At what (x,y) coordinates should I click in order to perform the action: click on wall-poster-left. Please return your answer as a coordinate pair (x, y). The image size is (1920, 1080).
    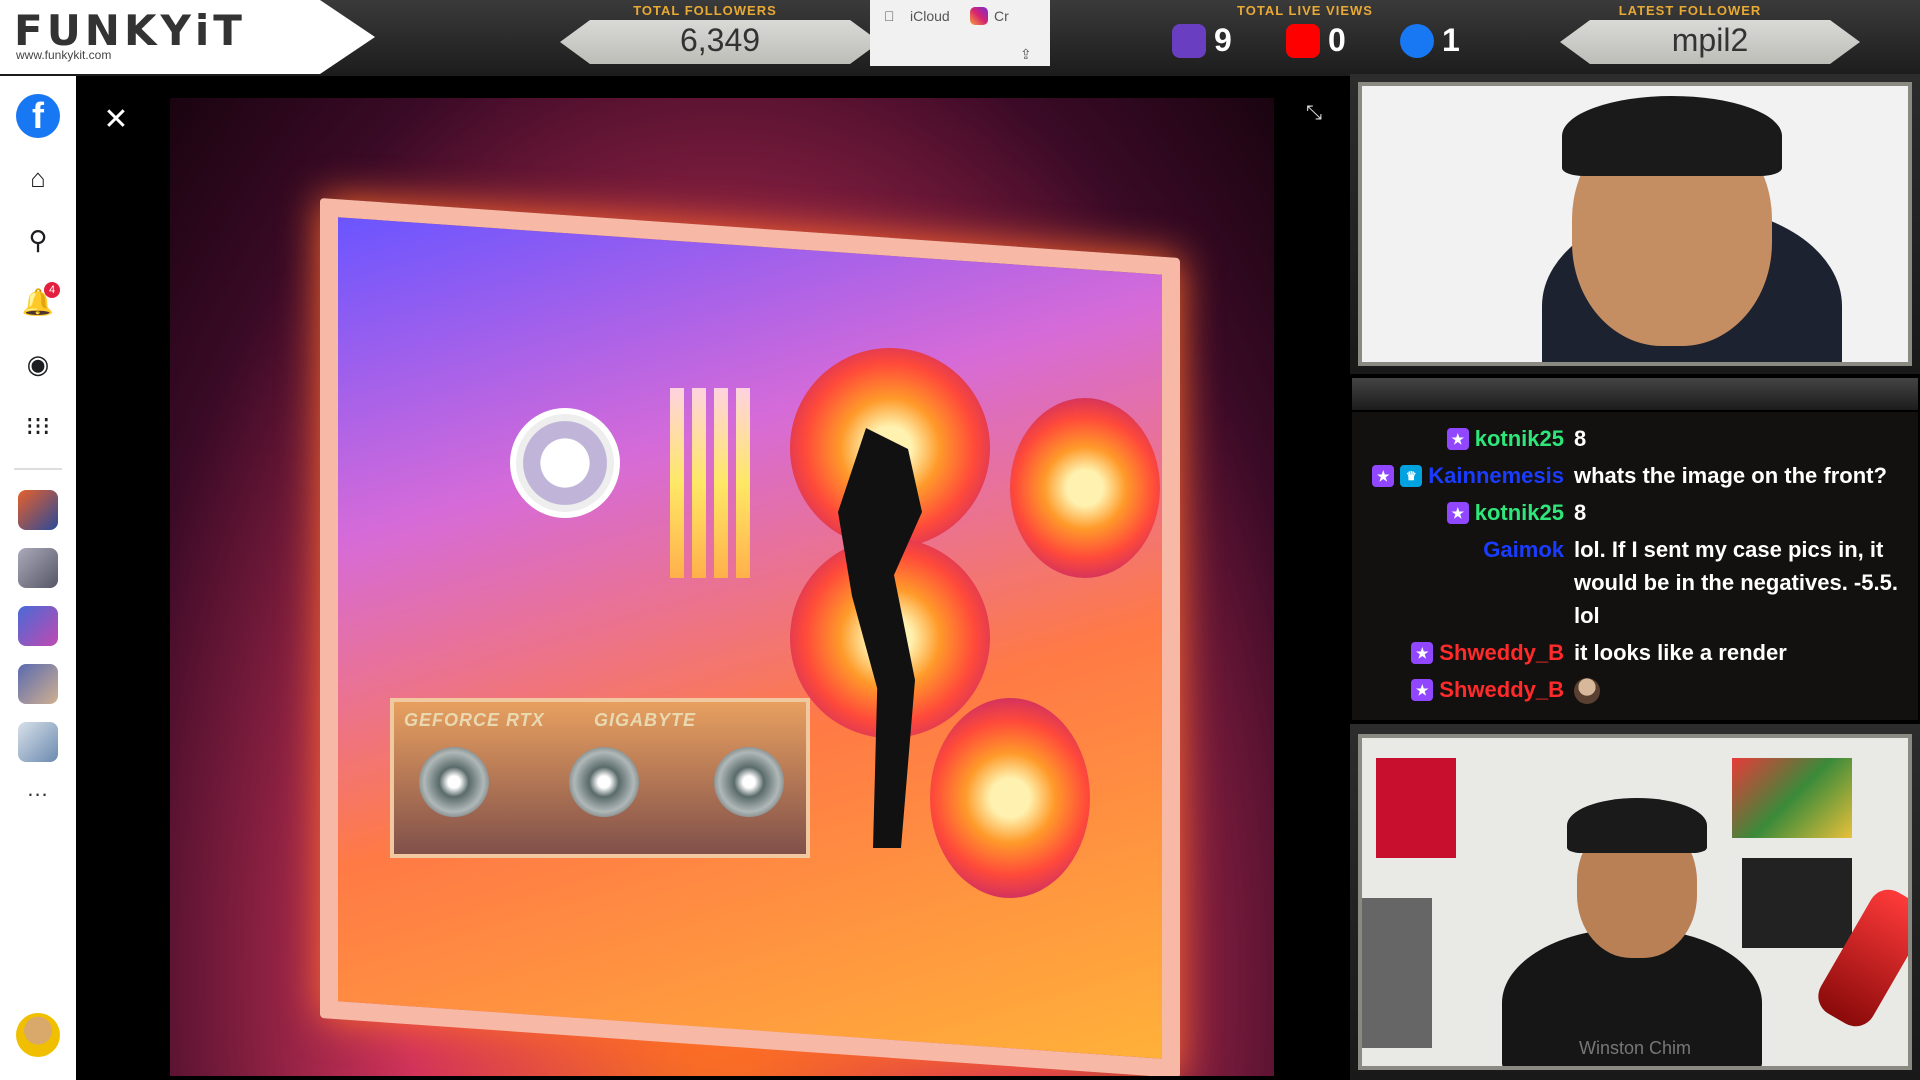
    Looking at the image, I should click on (1416, 808).